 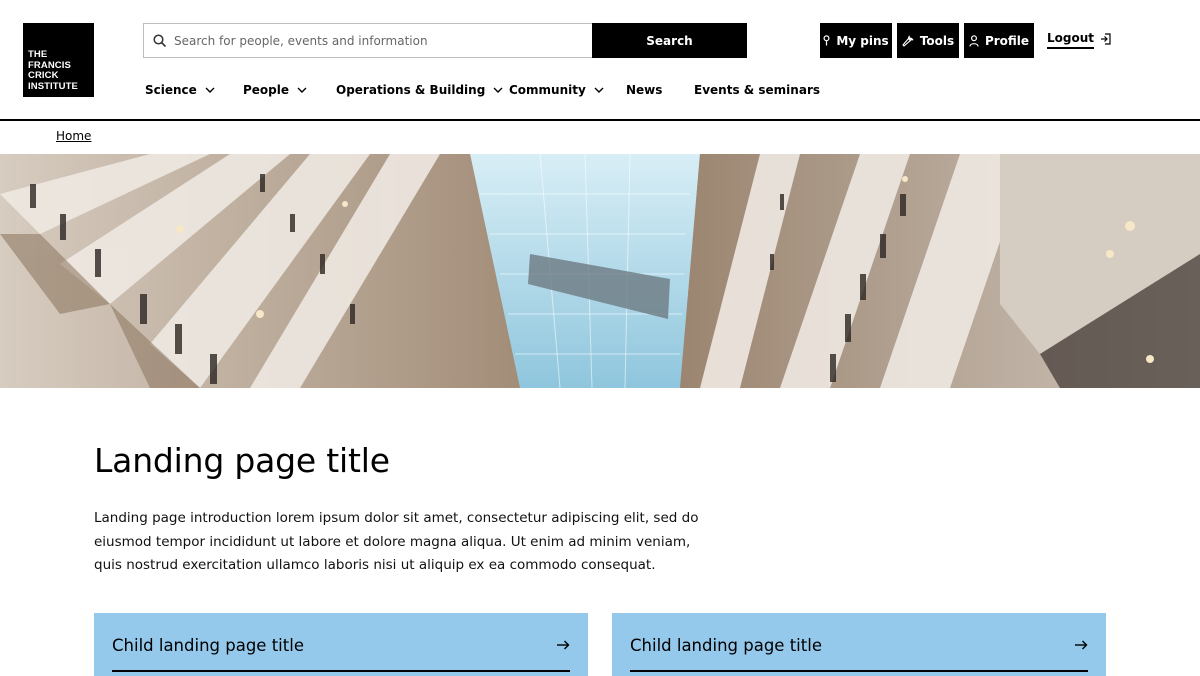 I want to click on my-pins-button: My pins, so click(x=856, y=40).